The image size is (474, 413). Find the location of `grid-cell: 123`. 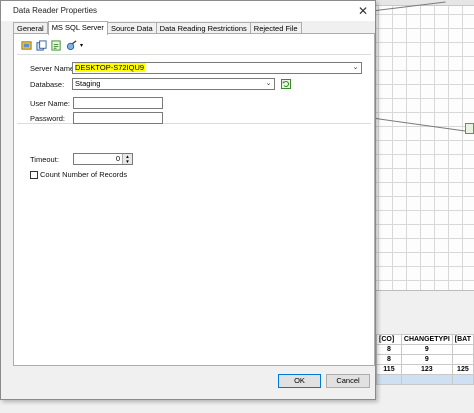

grid-cell: 123 is located at coordinates (426, 369).